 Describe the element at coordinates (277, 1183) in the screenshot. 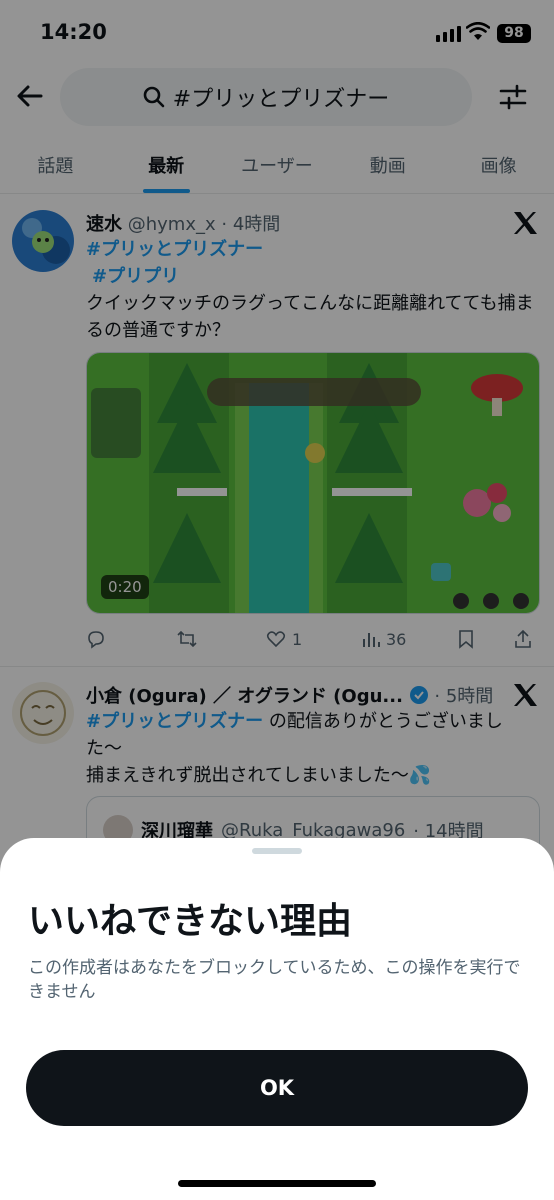

I see `home-indicator` at that location.